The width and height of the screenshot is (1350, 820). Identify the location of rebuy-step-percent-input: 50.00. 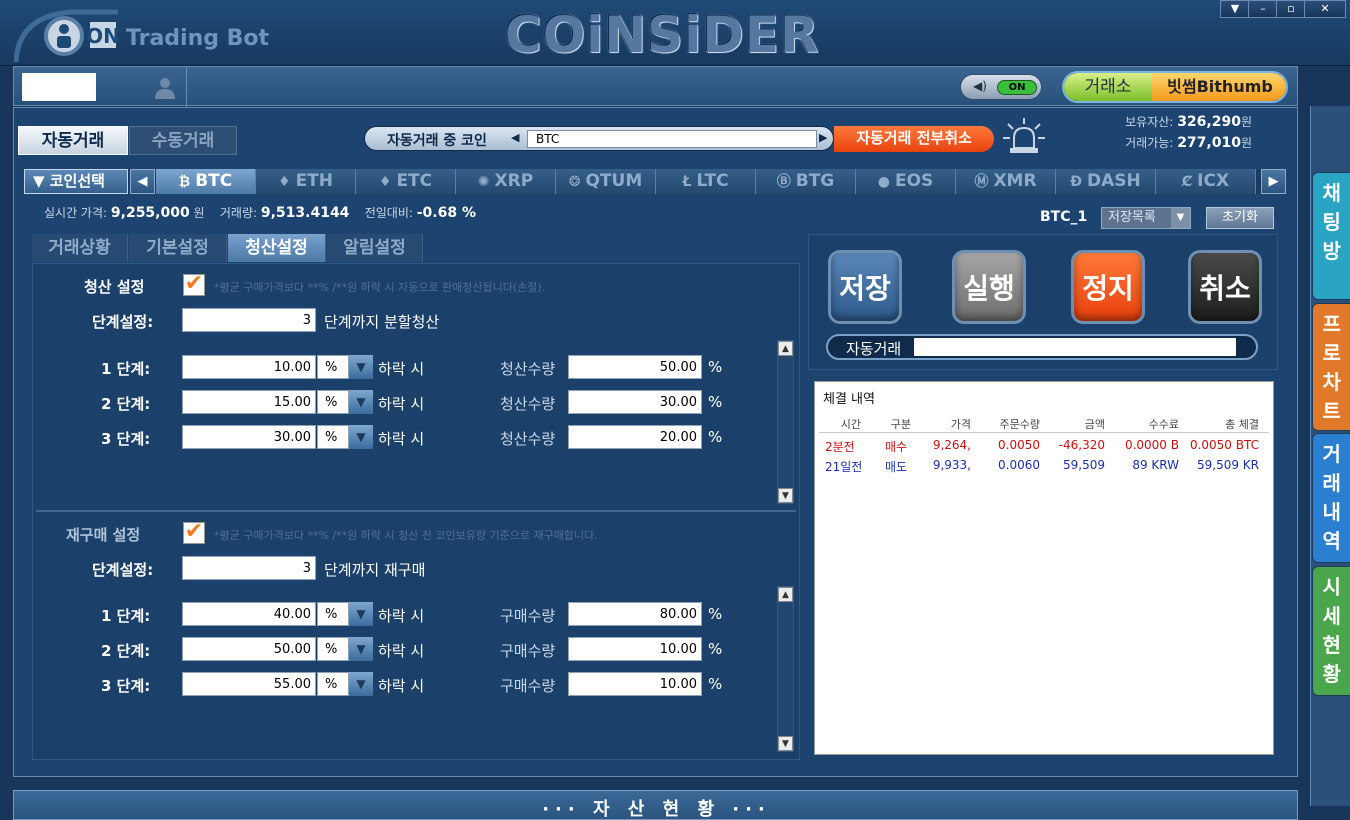
(249, 649).